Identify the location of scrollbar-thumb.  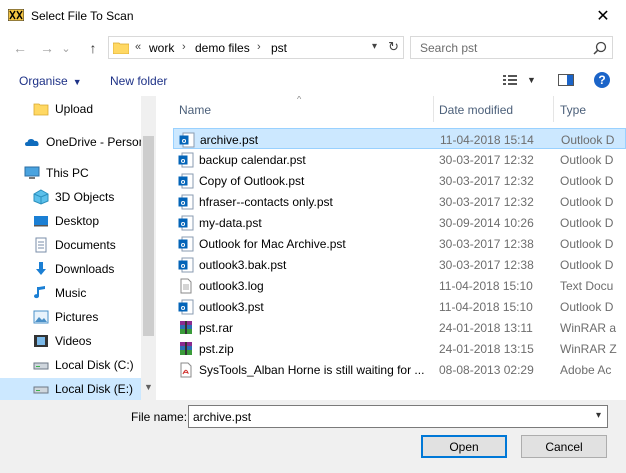
(148, 236).